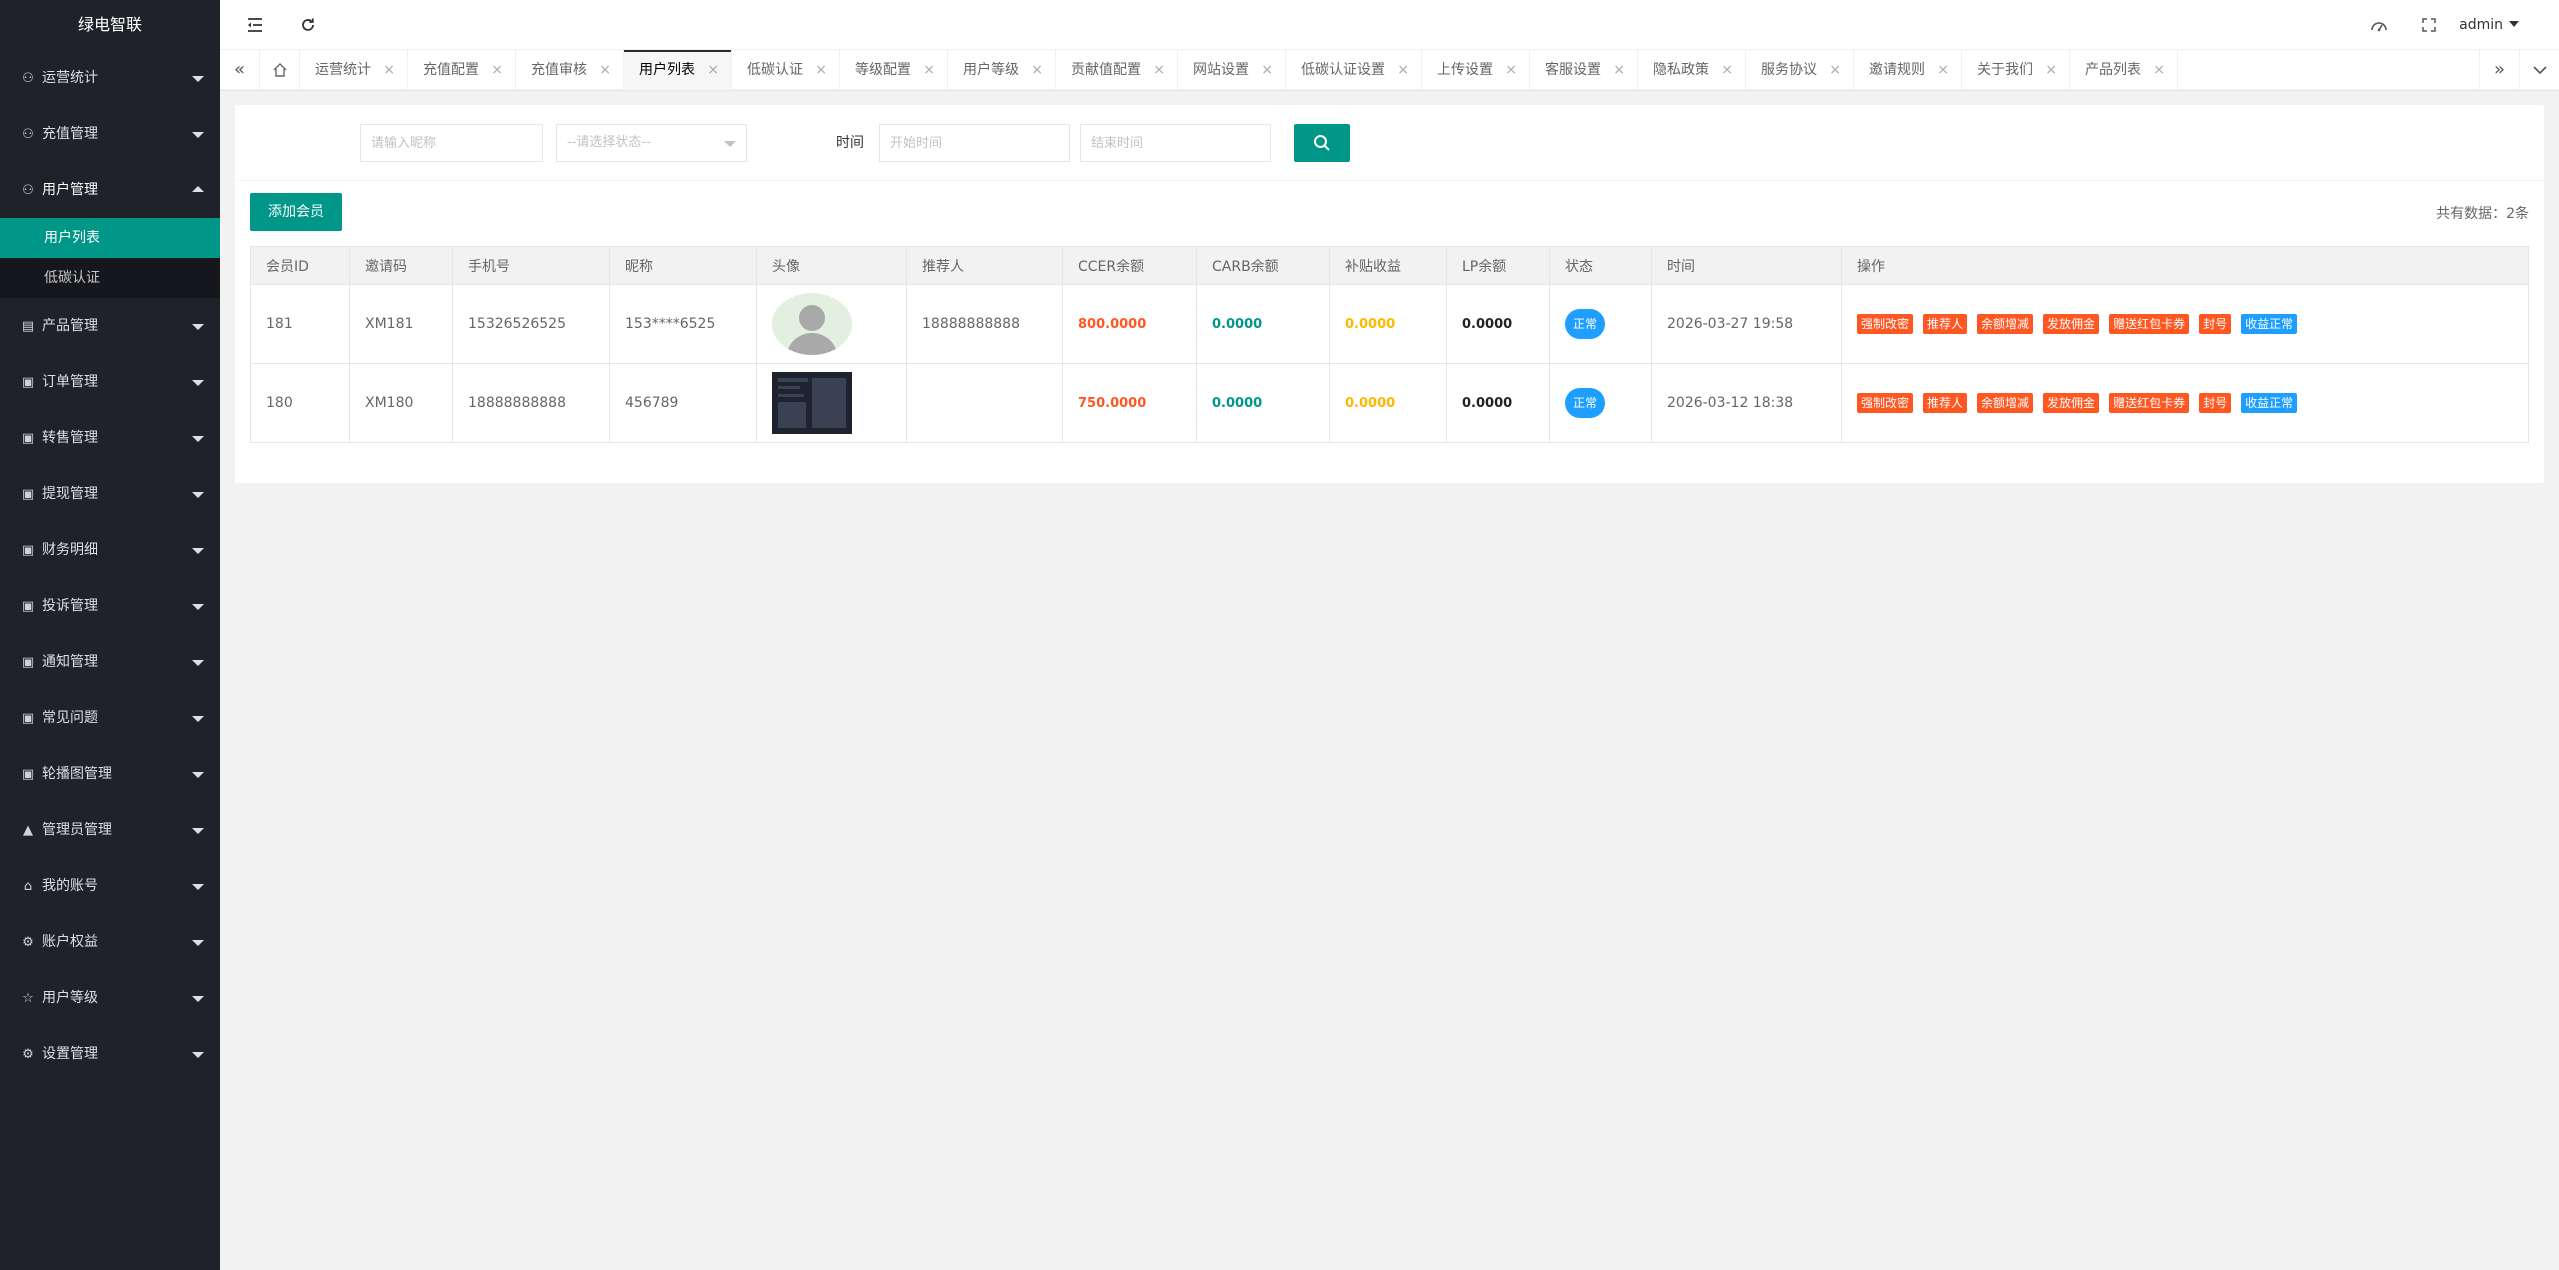  I want to click on sidebar-item-7: ▣ 财务明细, so click(110, 550).